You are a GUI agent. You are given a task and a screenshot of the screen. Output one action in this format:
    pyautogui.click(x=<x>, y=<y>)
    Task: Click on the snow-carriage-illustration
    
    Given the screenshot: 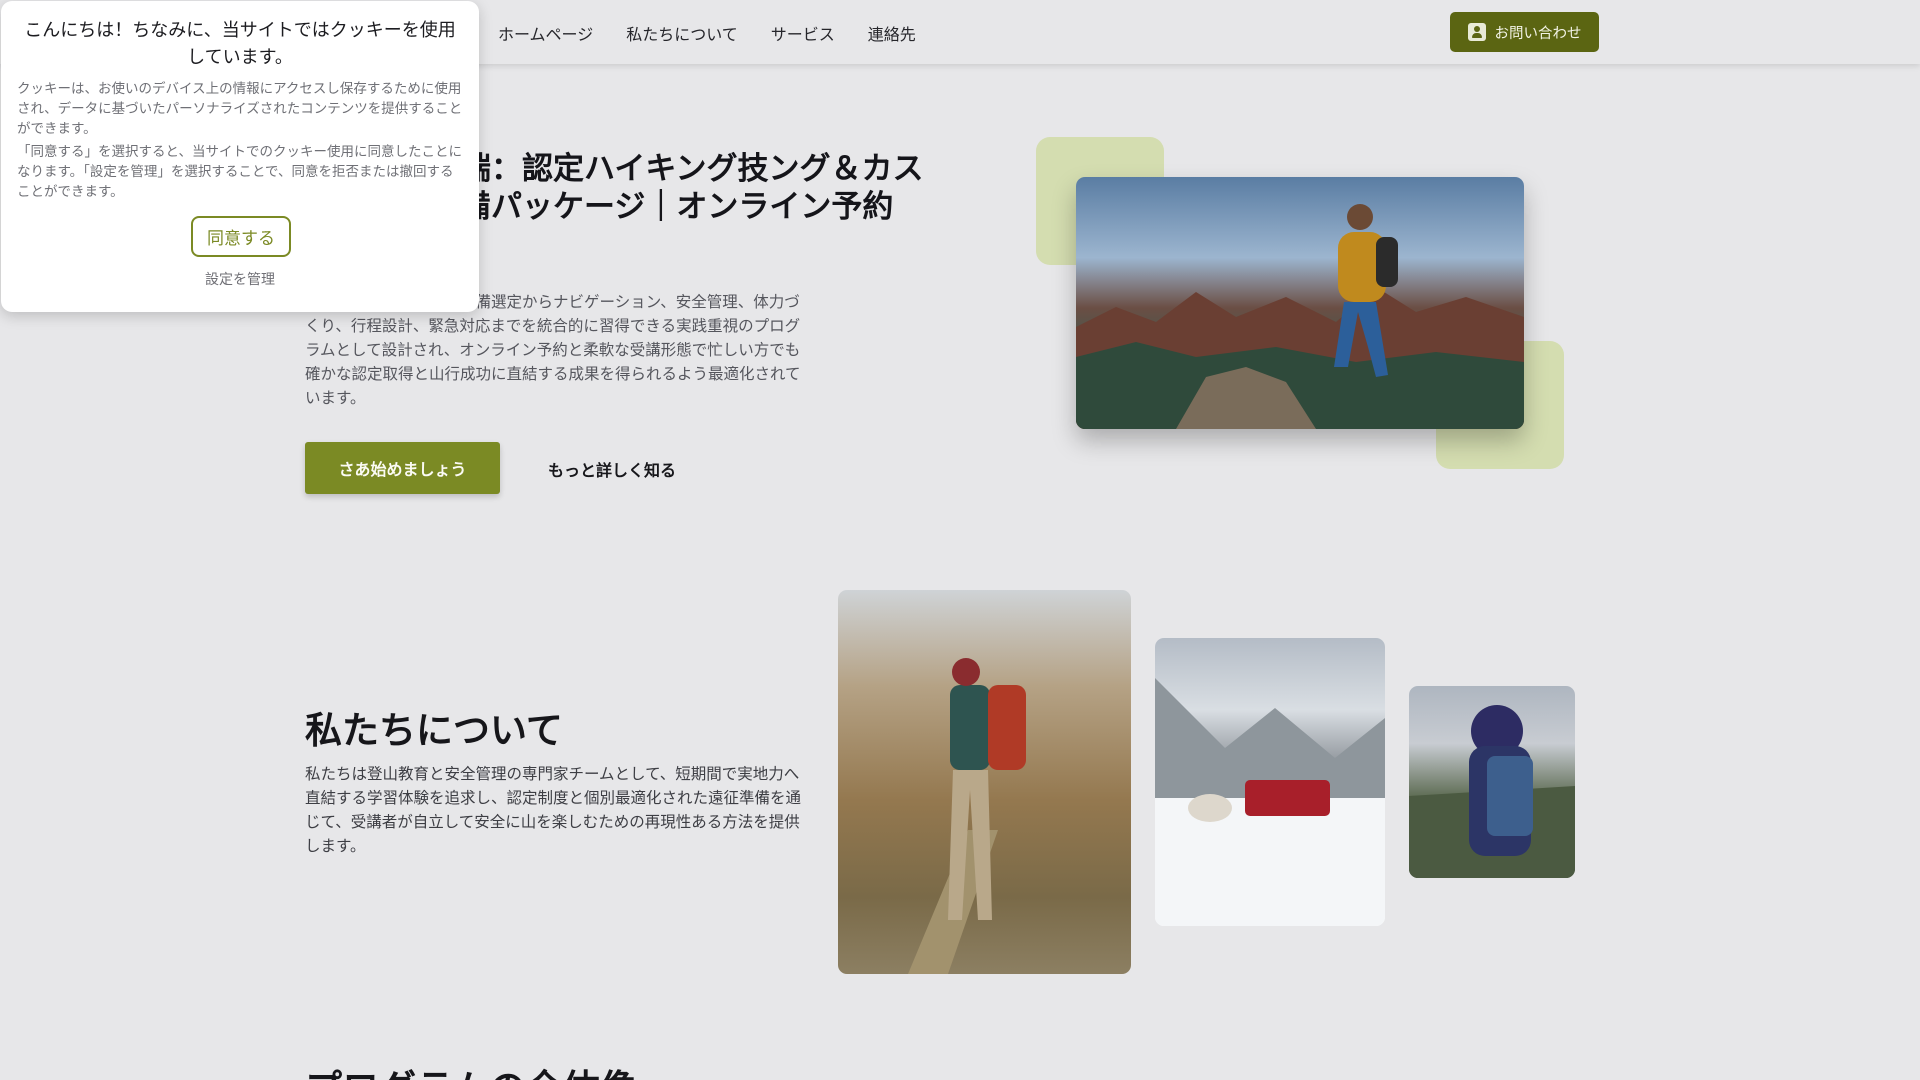 What is the action you would take?
    pyautogui.click(x=1270, y=802)
    